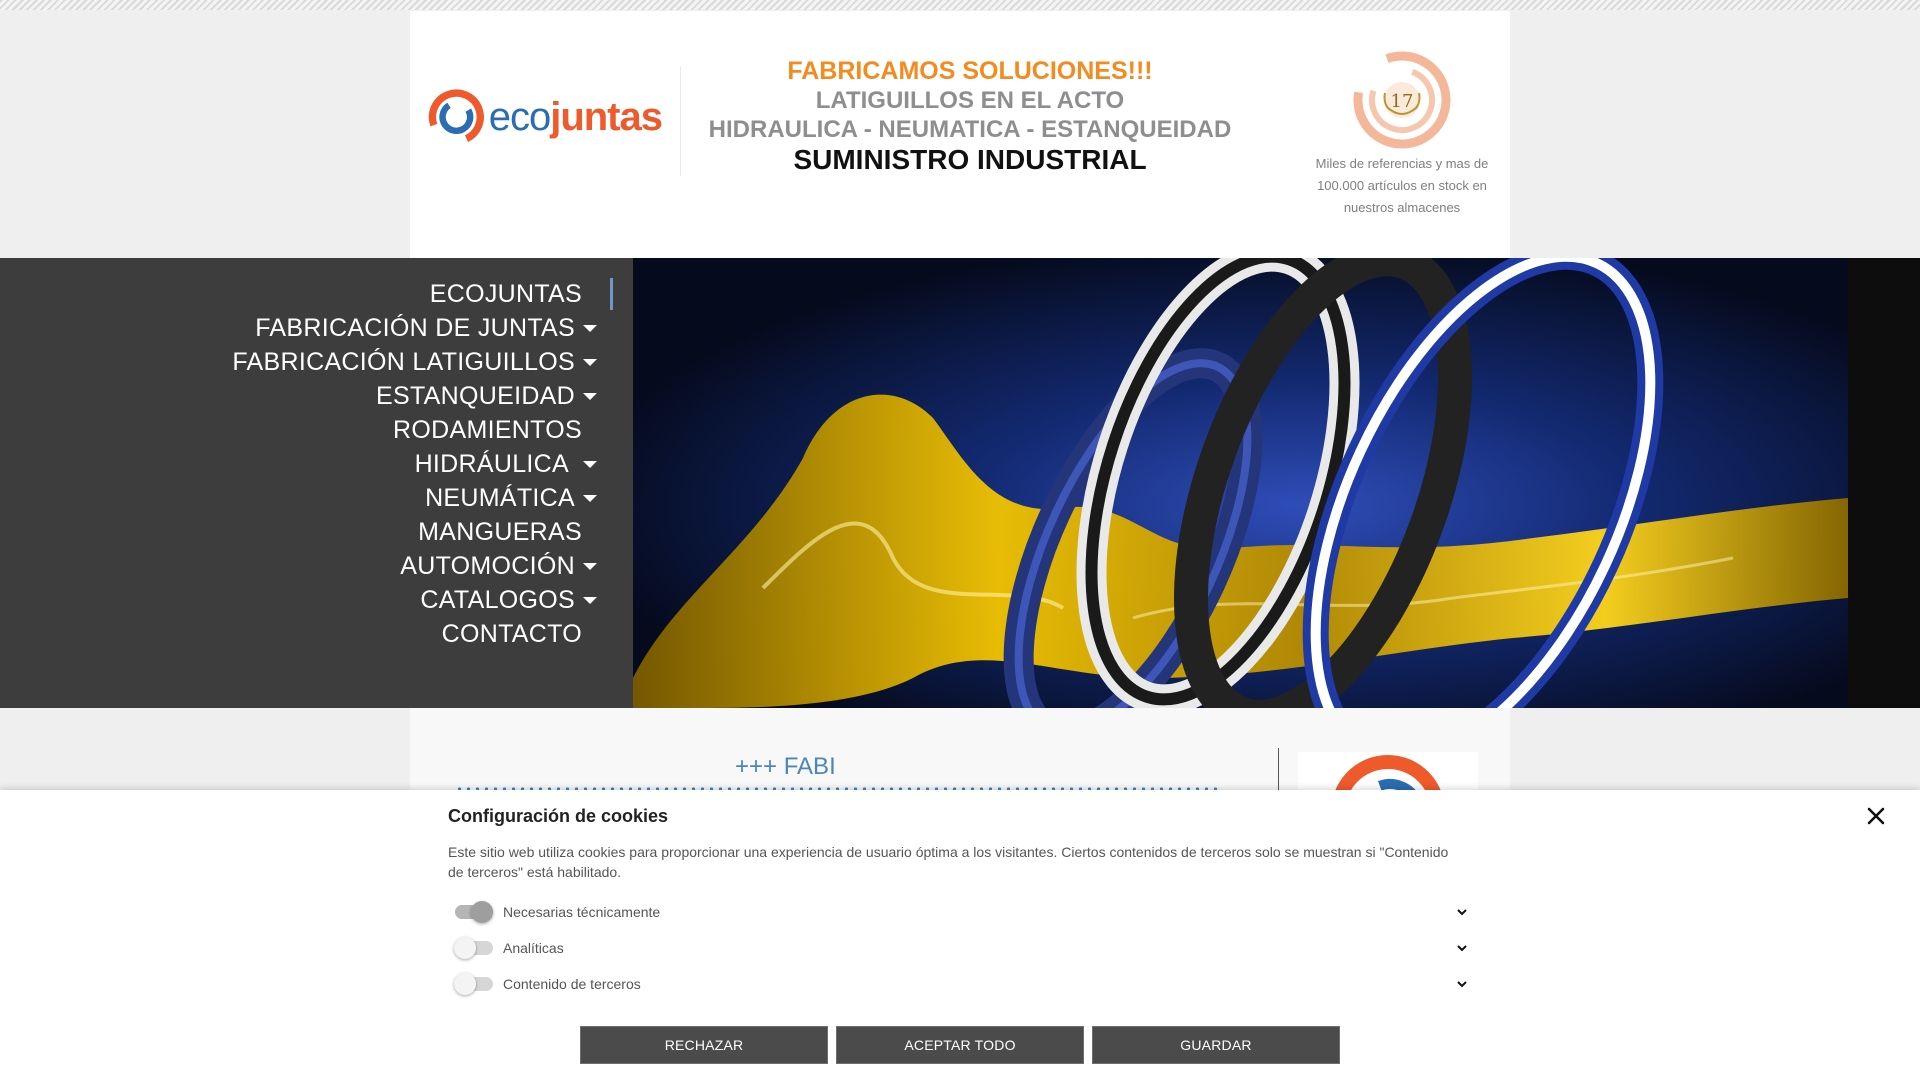 This screenshot has height=1080, width=1920. I want to click on anniversary-badge-icon: 17, so click(1402, 100).